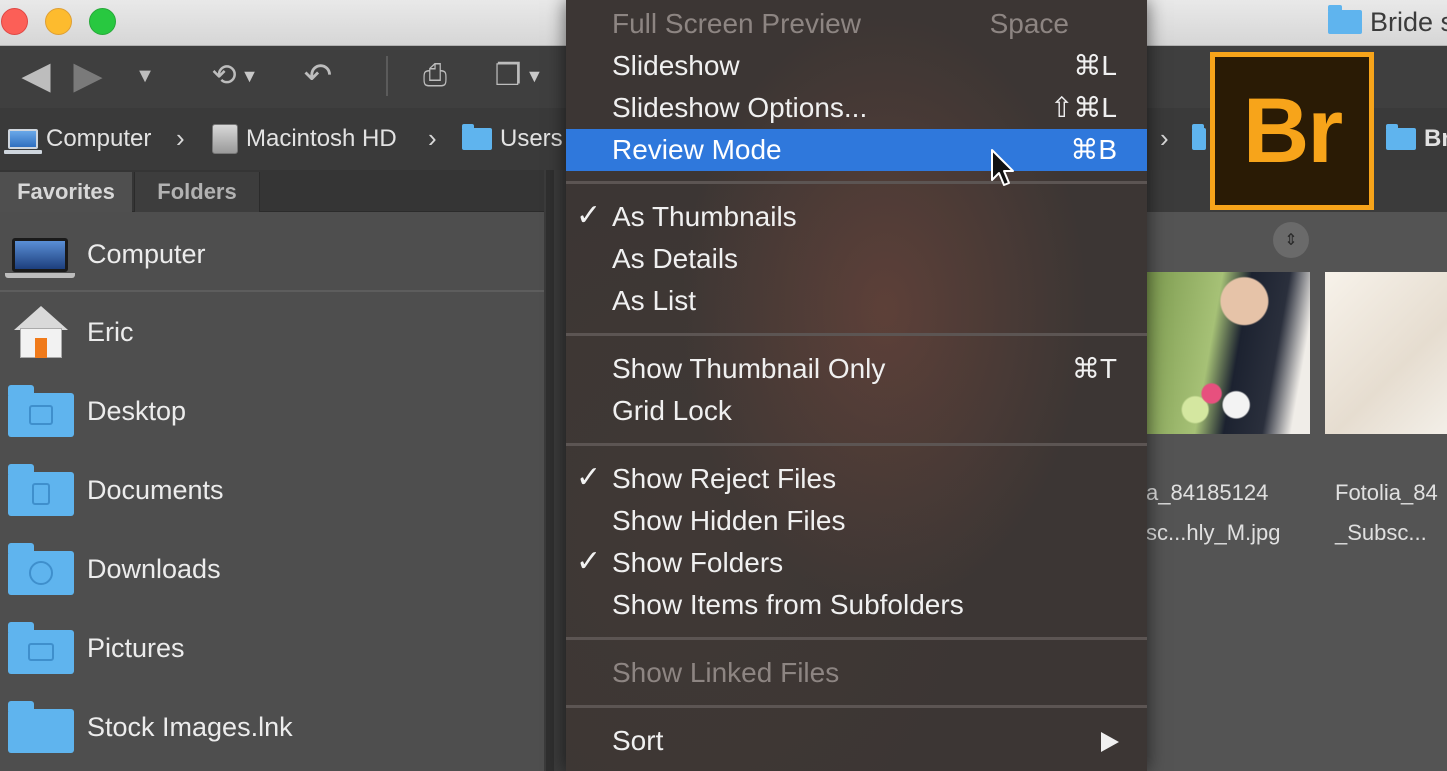 The image size is (1447, 771). Describe the element at coordinates (40, 254) in the screenshot. I see `laptop-icon` at that location.